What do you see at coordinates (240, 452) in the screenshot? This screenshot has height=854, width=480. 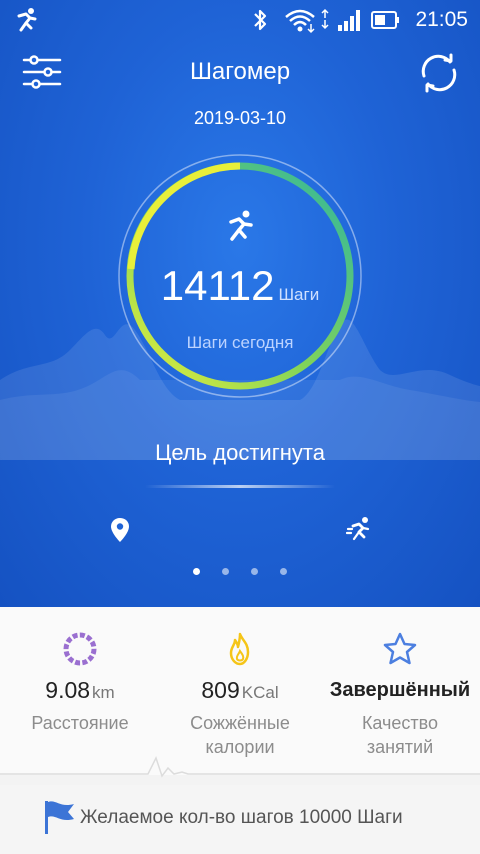 I see `goal-status: Цель достигнута` at bounding box center [240, 452].